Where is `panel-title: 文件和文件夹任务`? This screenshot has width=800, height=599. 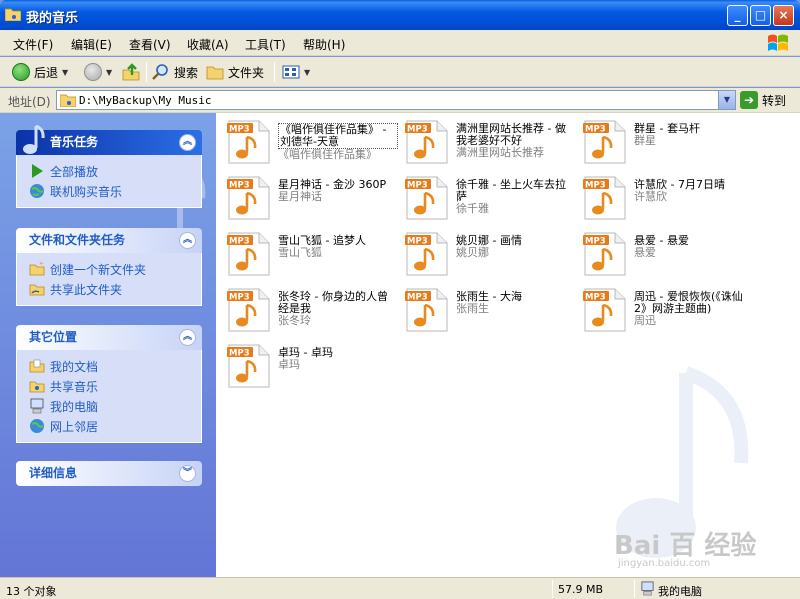 panel-title: 文件和文件夹任务 is located at coordinates (77, 240).